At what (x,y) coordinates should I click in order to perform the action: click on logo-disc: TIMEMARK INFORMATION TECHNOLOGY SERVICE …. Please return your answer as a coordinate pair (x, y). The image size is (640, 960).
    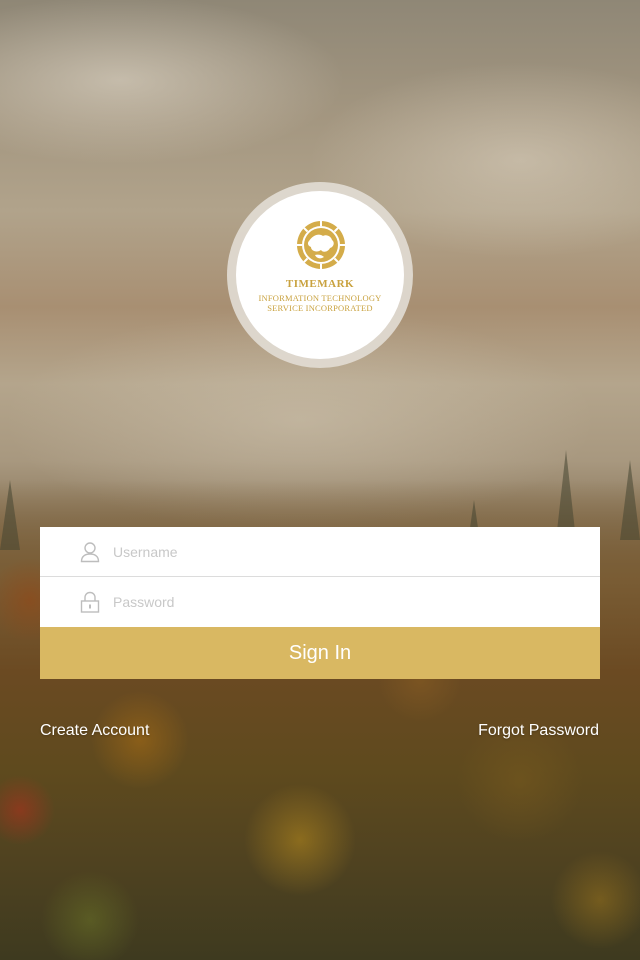
    Looking at the image, I should click on (320, 275).